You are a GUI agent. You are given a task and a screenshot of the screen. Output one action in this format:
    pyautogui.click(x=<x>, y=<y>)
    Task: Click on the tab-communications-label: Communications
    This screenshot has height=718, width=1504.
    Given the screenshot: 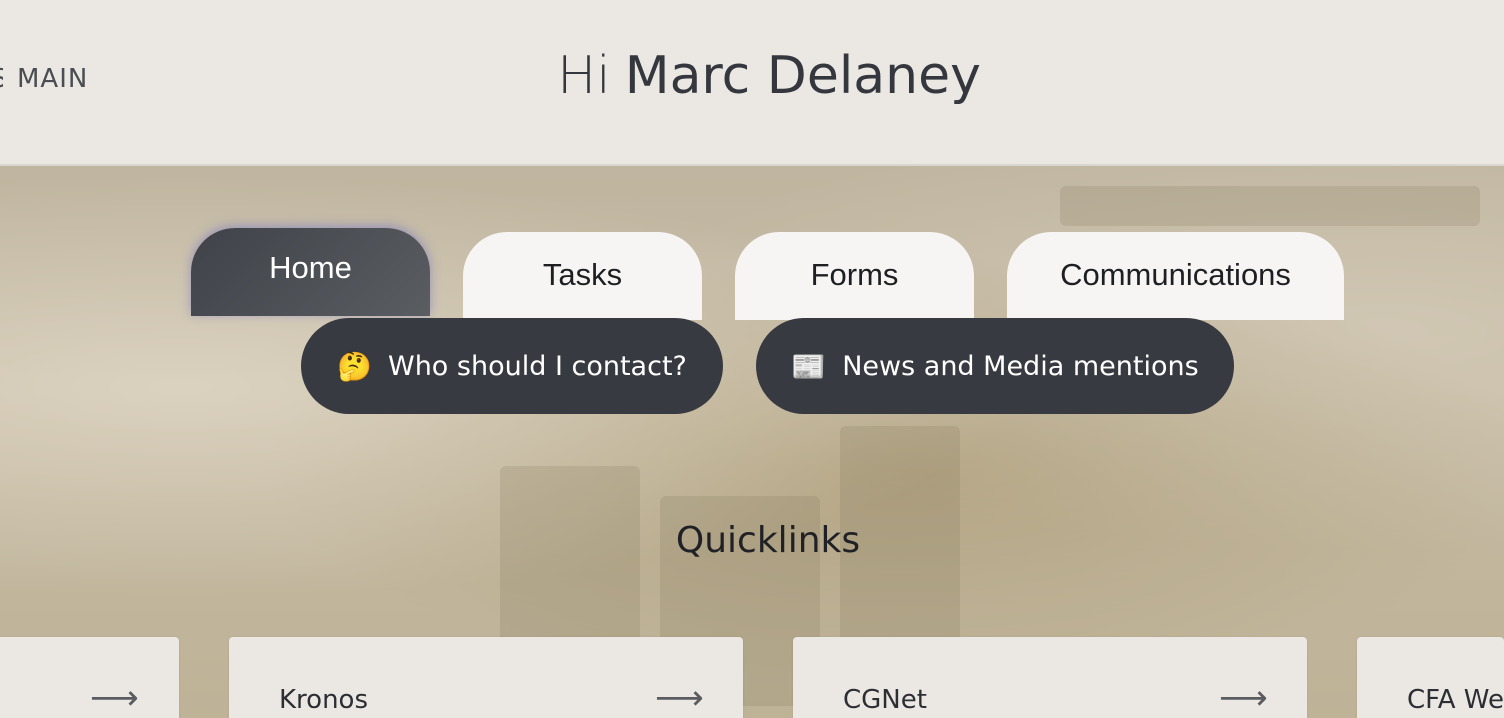 What is the action you would take?
    pyautogui.click(x=1175, y=274)
    